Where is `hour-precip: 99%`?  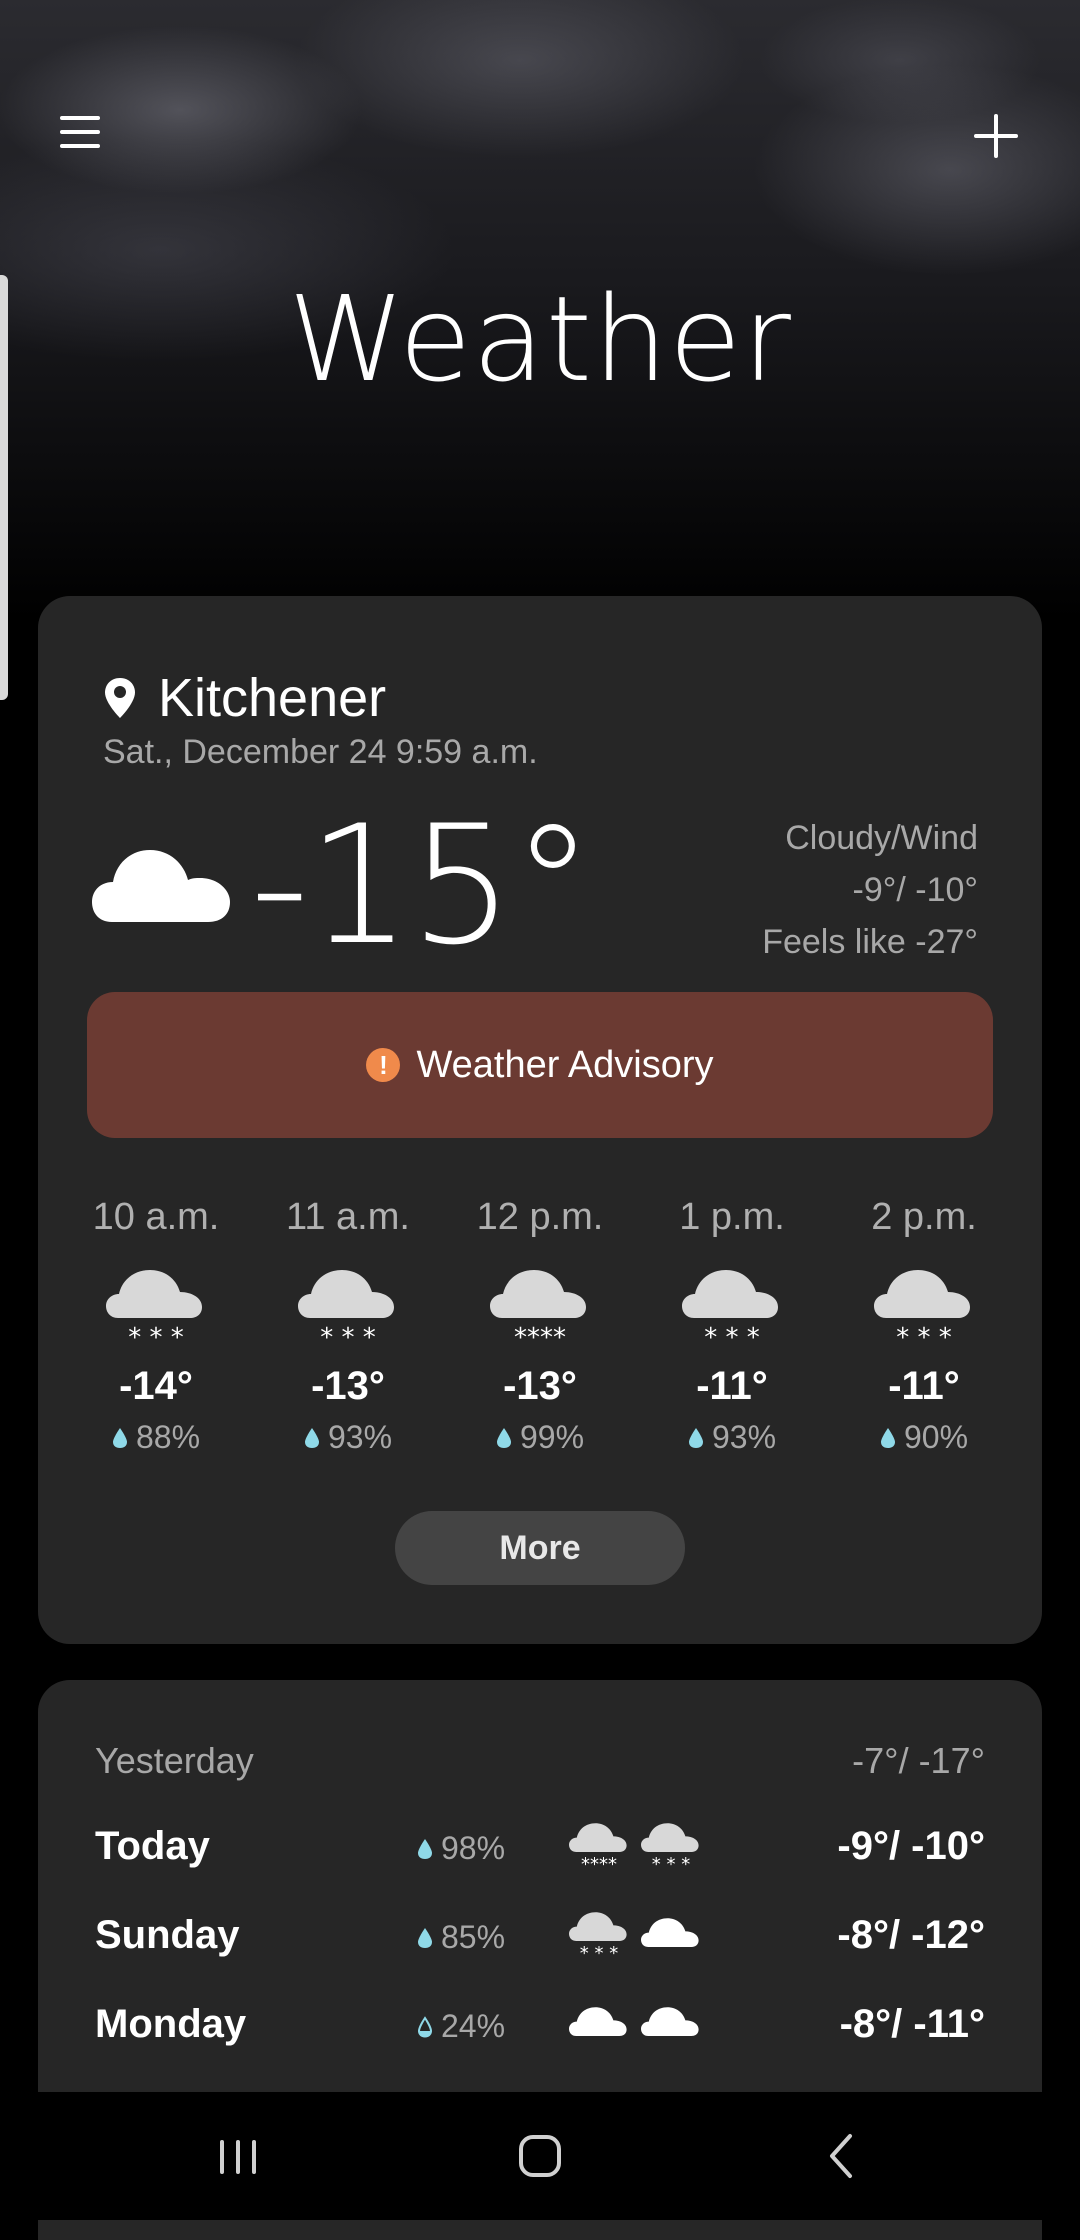 hour-precip: 99% is located at coordinates (540, 1437).